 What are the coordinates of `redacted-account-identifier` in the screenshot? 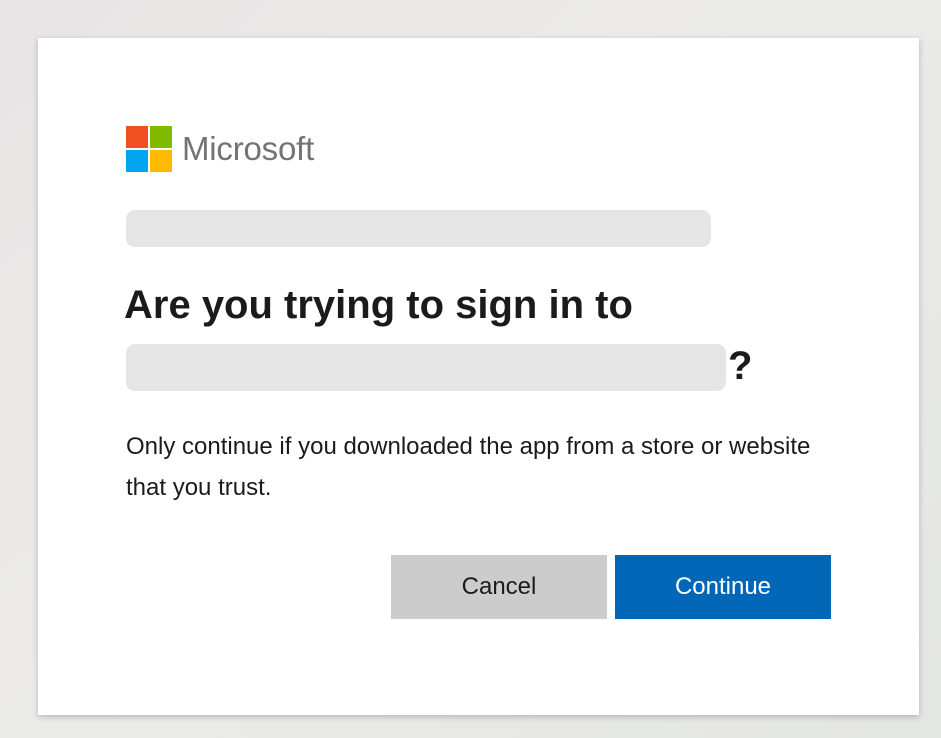 It's located at (418, 228).